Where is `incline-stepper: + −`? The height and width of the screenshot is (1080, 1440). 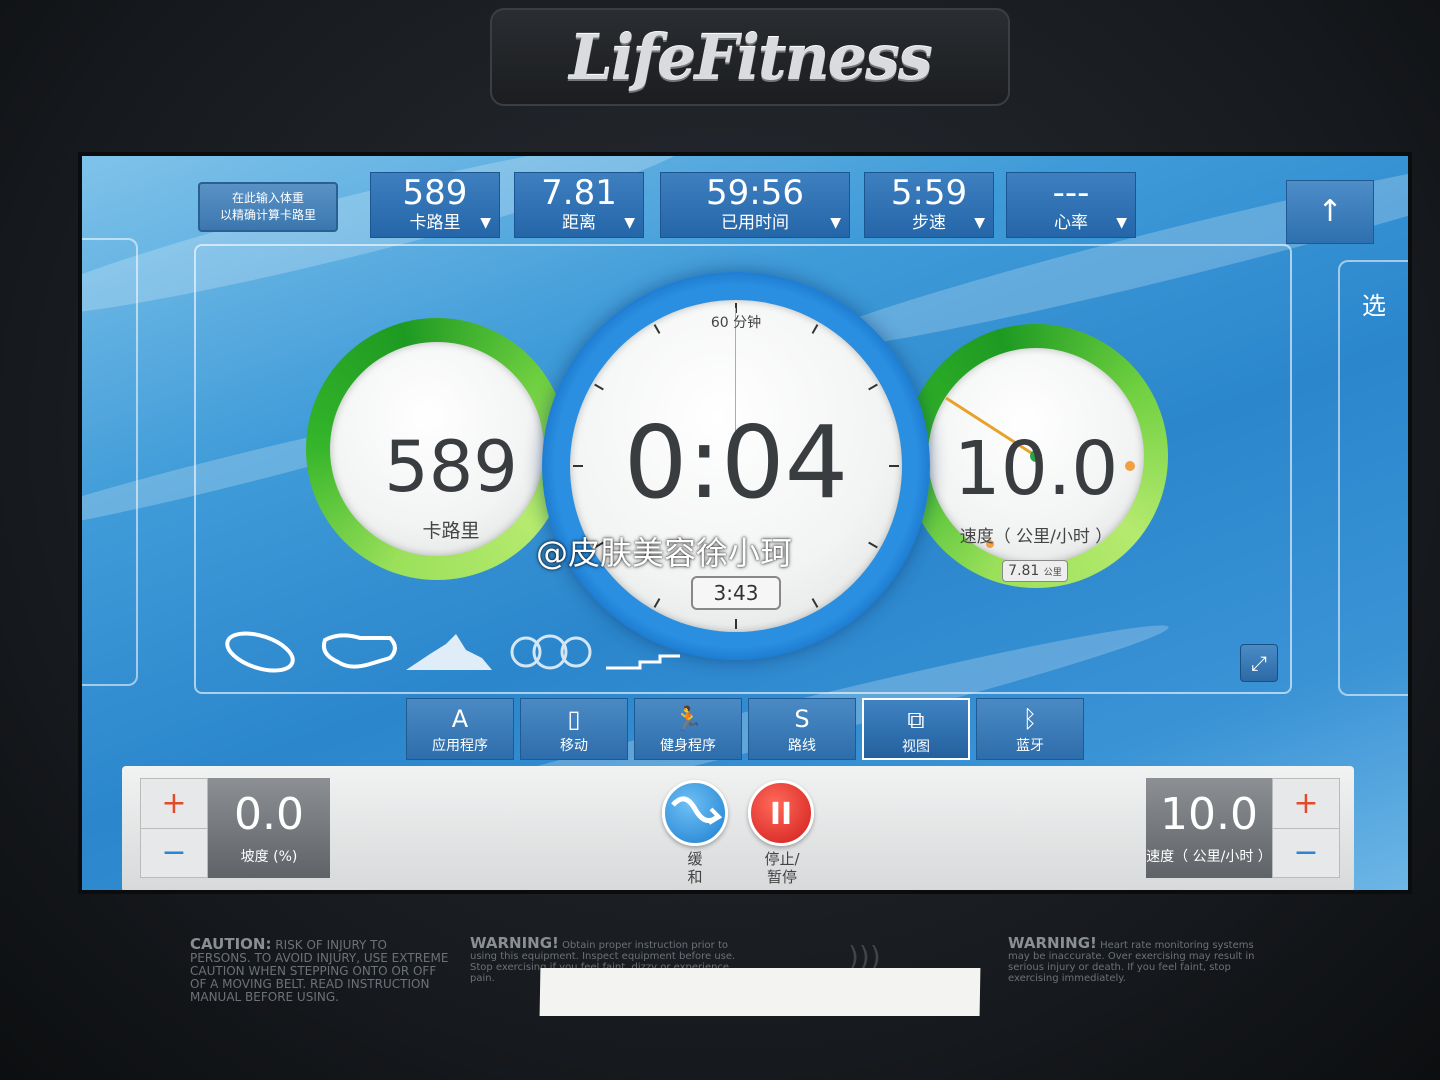
incline-stepper: + − is located at coordinates (174, 828).